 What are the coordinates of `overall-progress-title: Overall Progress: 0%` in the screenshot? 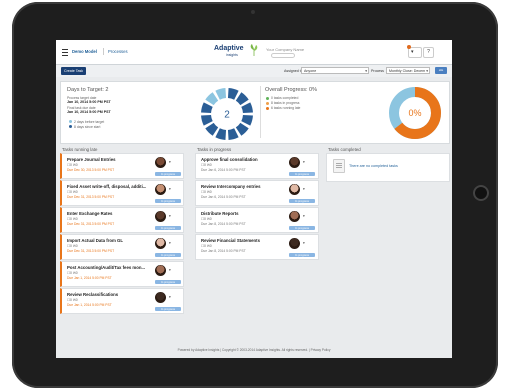 It's located at (291, 90).